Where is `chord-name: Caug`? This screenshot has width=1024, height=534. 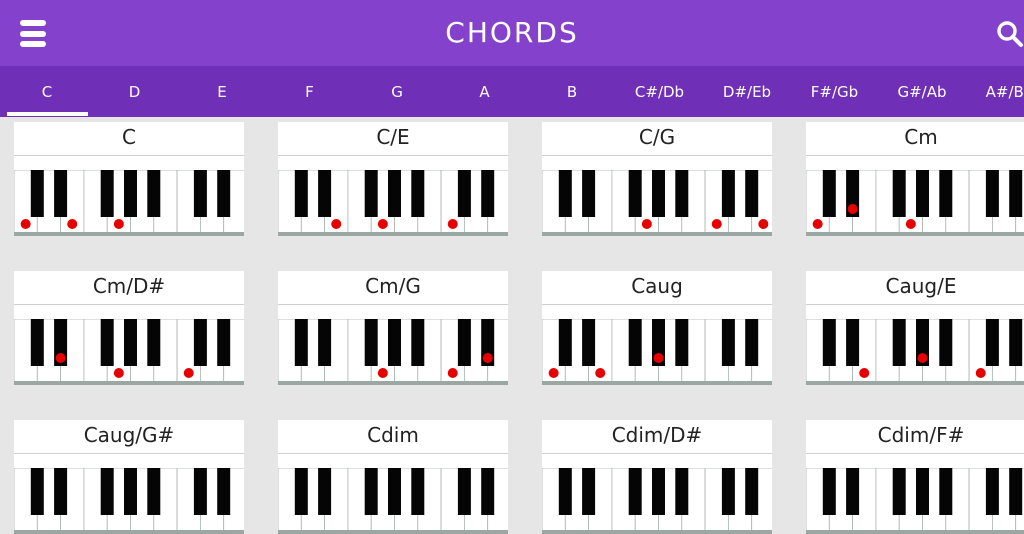 chord-name: Caug is located at coordinates (657, 286).